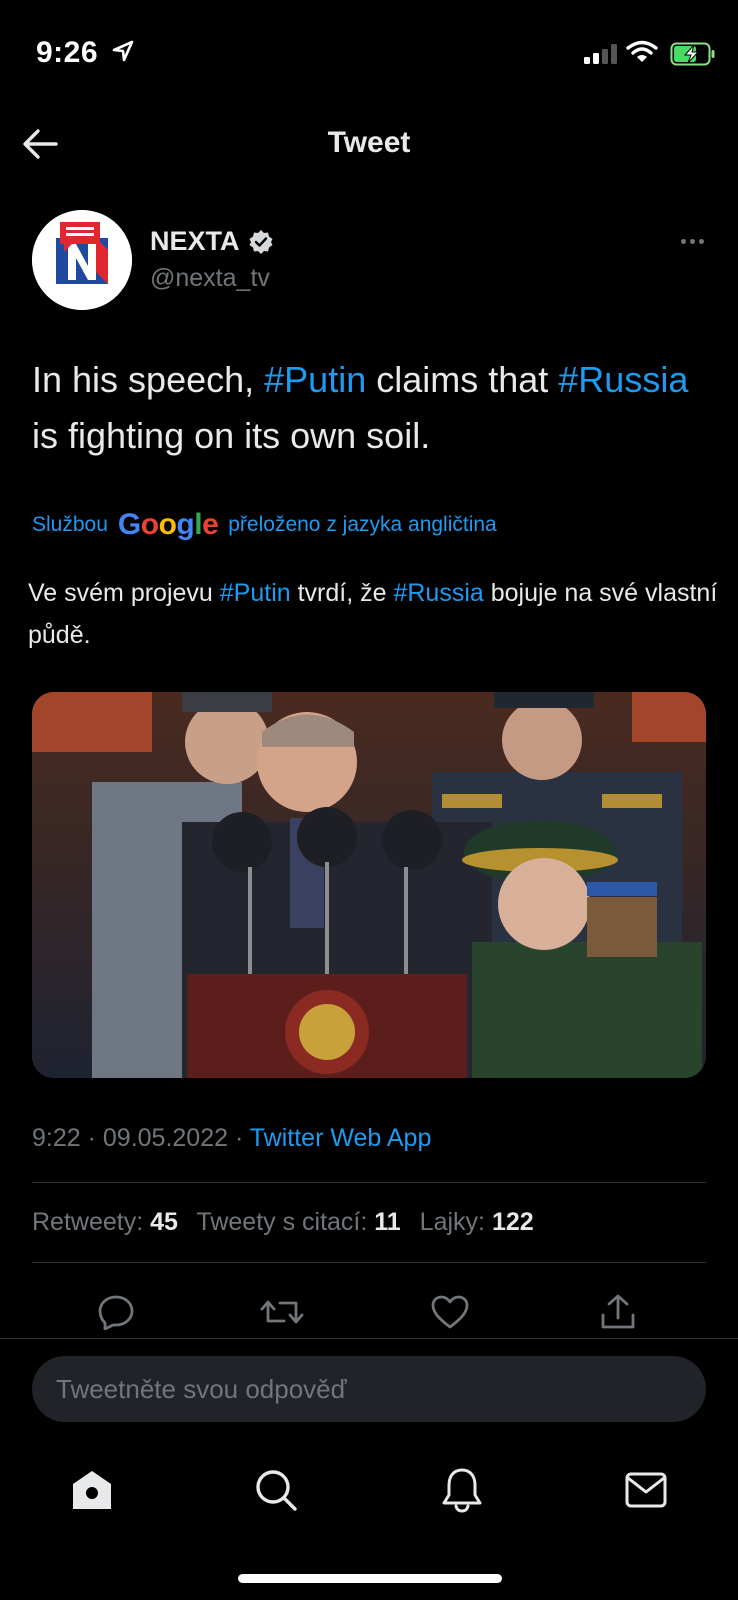 This screenshot has width=738, height=1600. Describe the element at coordinates (210, 278) in the screenshot. I see `author-handle: @nexta_tv` at that location.